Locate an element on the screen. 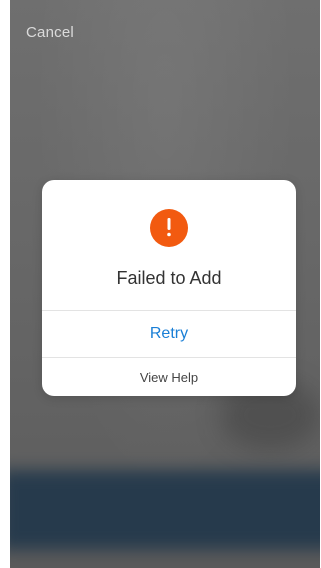  cancel-button: Cancel is located at coordinates (50, 32).